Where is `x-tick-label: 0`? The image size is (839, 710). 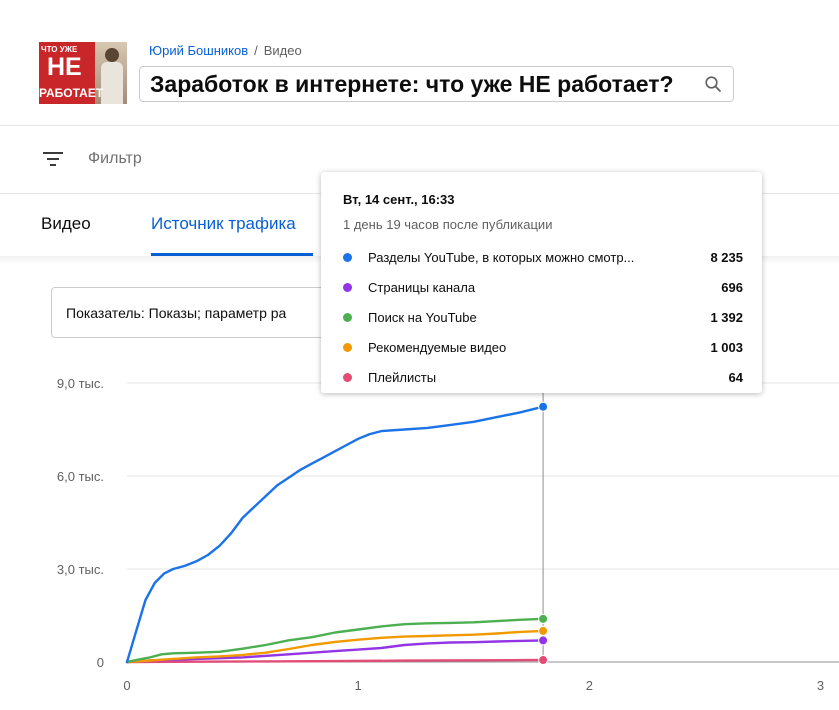 x-tick-label: 0 is located at coordinates (126, 685).